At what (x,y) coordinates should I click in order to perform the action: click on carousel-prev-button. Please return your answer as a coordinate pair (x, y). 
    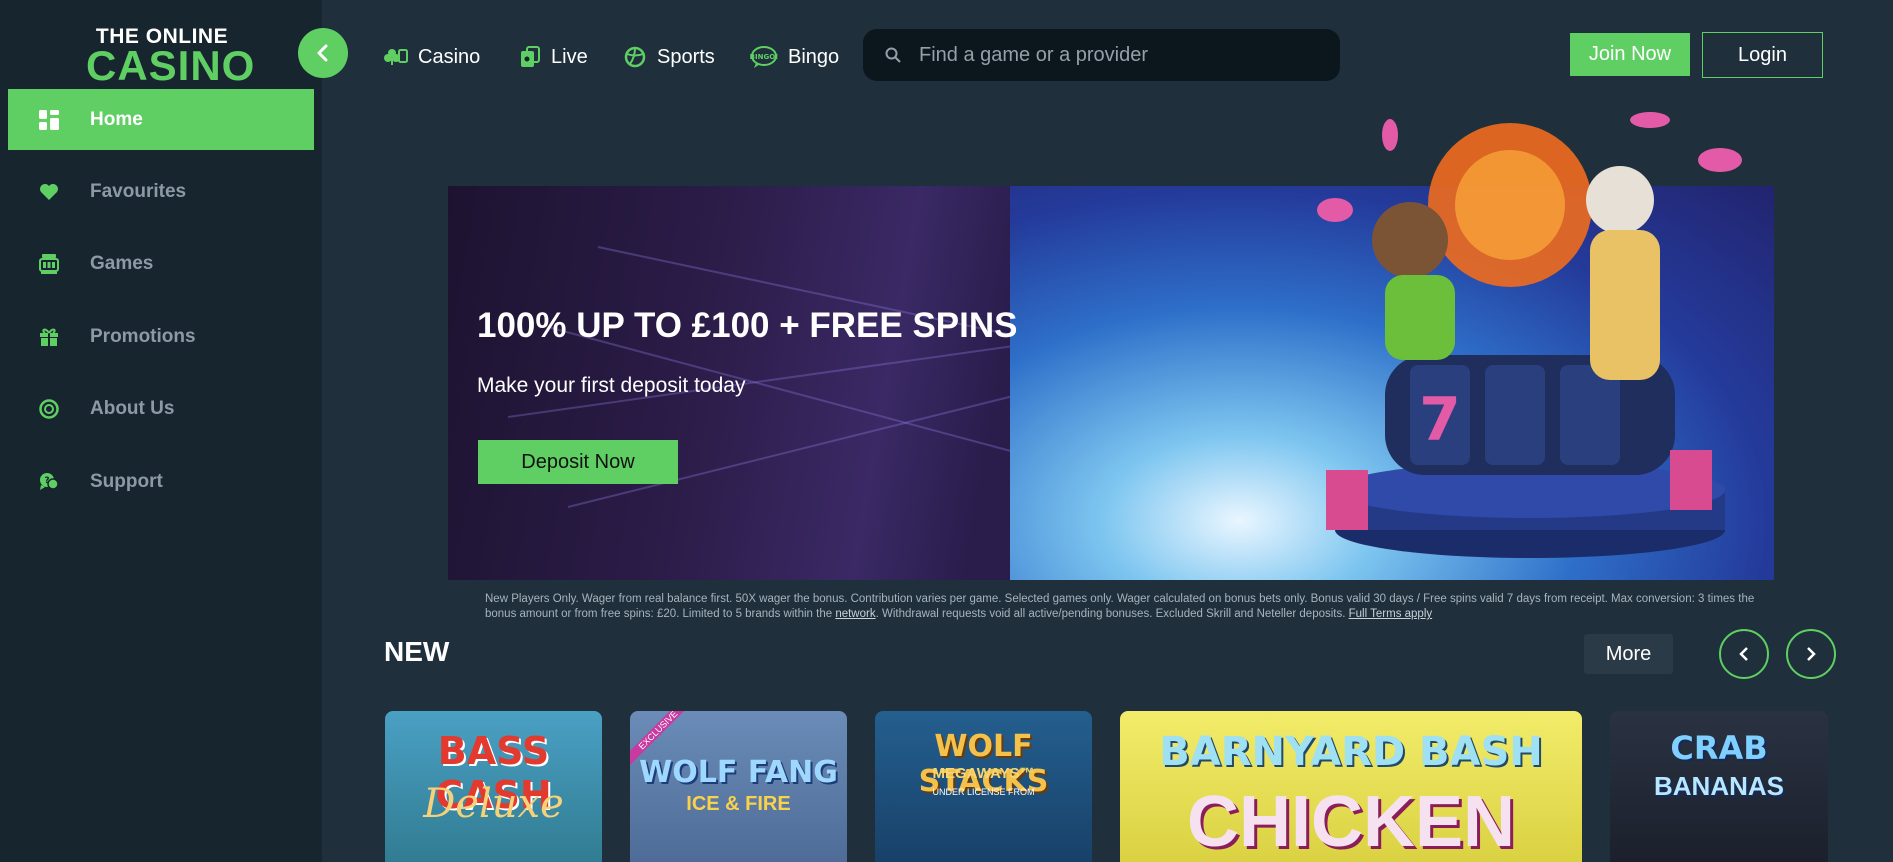
    Looking at the image, I should click on (1744, 654).